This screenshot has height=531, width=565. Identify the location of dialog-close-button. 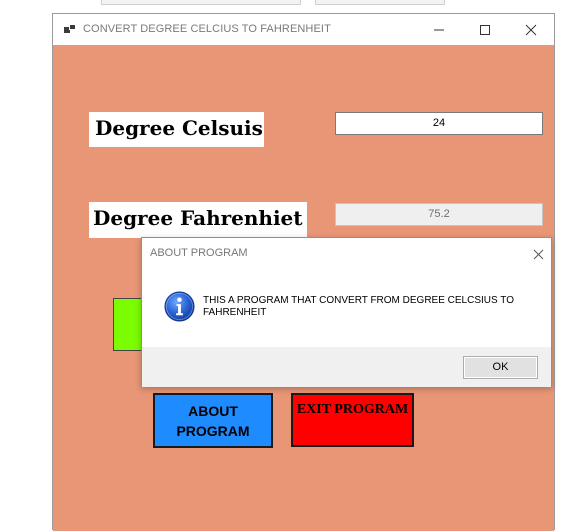
(538, 253).